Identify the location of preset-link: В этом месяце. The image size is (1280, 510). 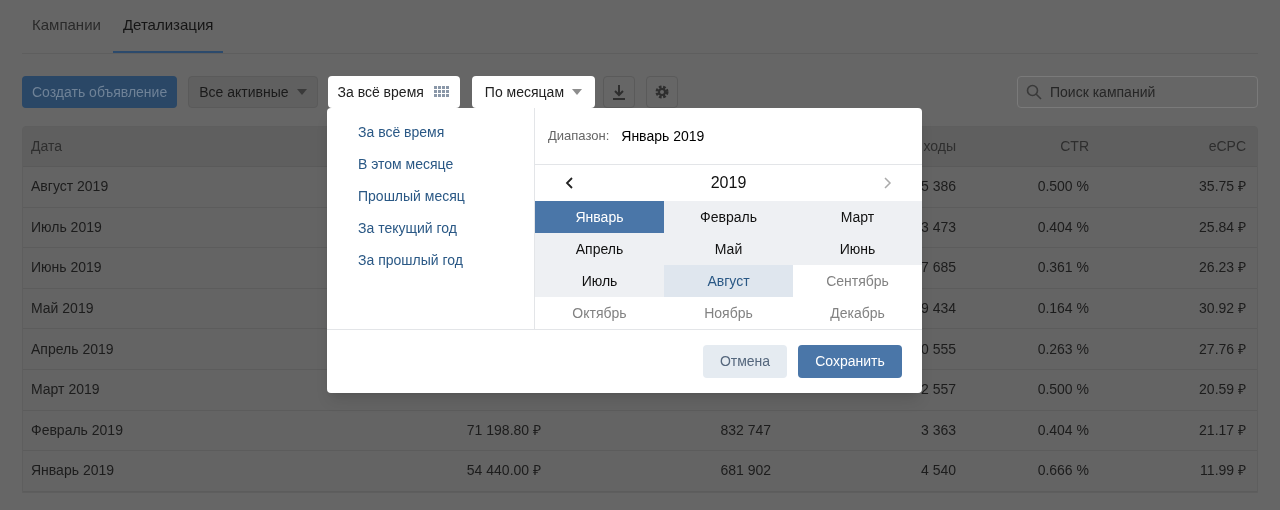
(446, 163).